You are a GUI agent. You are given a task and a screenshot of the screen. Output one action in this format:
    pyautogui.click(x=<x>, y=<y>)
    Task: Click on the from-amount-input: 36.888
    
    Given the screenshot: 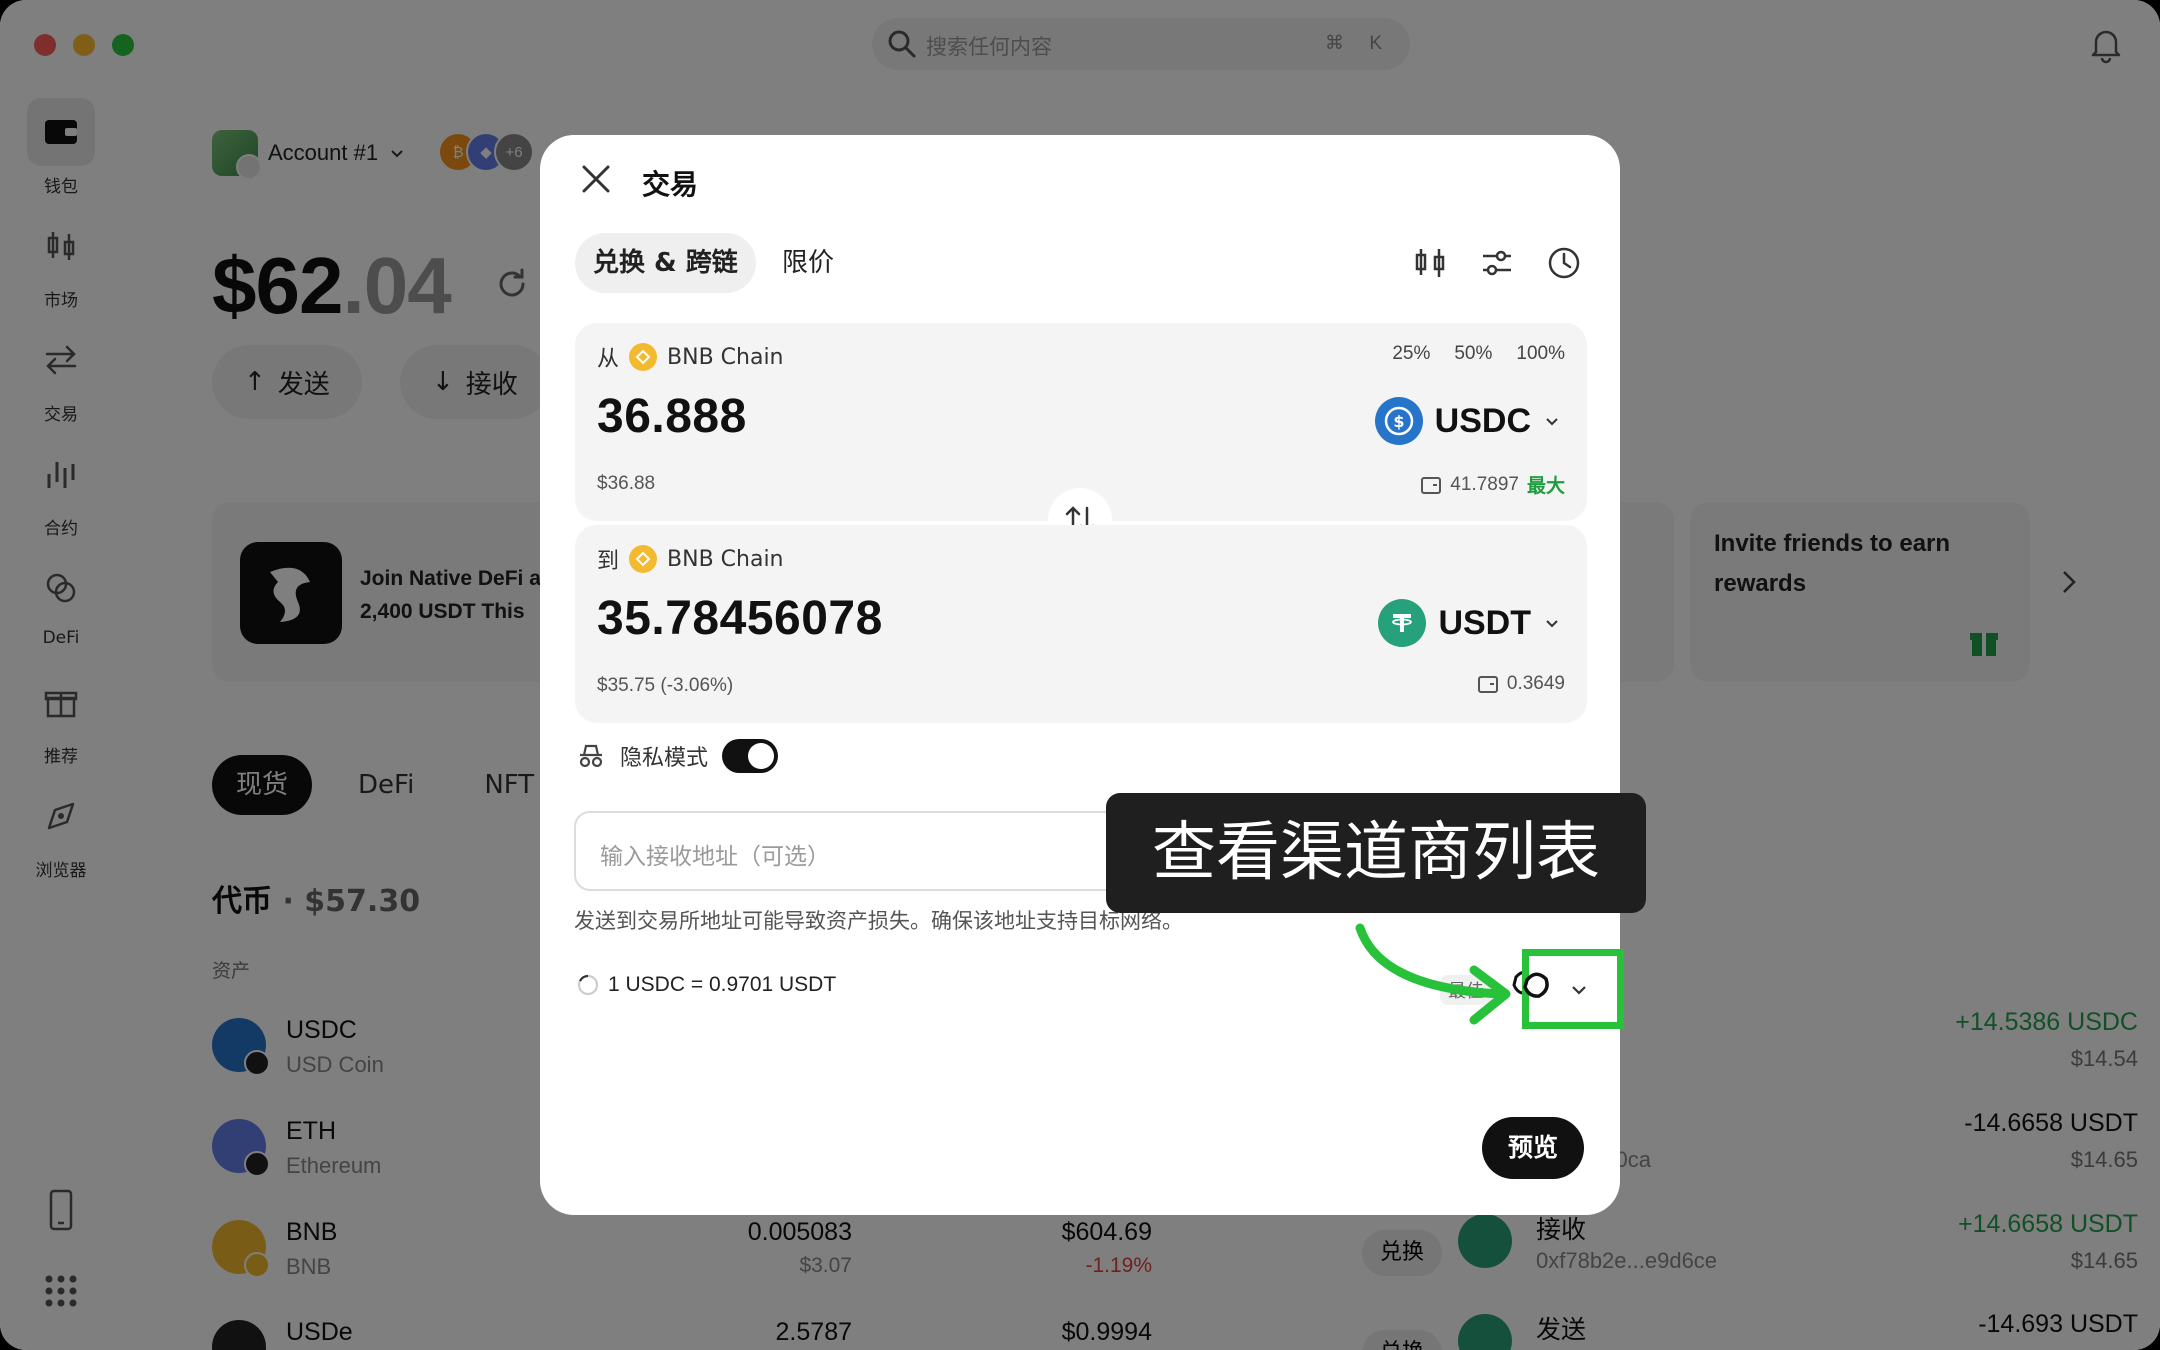 What is the action you would take?
    pyautogui.click(x=672, y=416)
    